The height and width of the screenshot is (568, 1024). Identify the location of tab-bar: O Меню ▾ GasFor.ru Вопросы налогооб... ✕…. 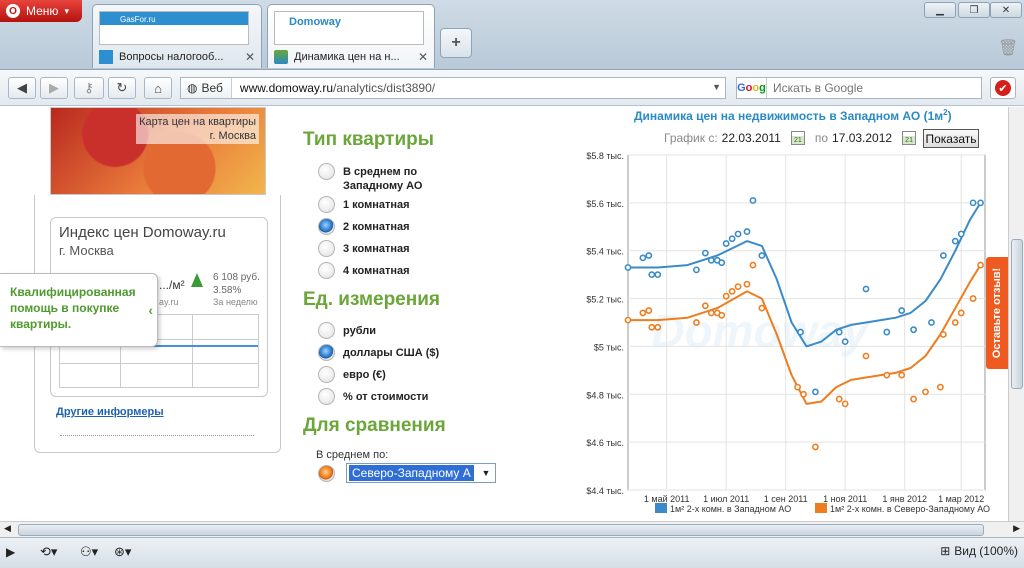
(512, 35).